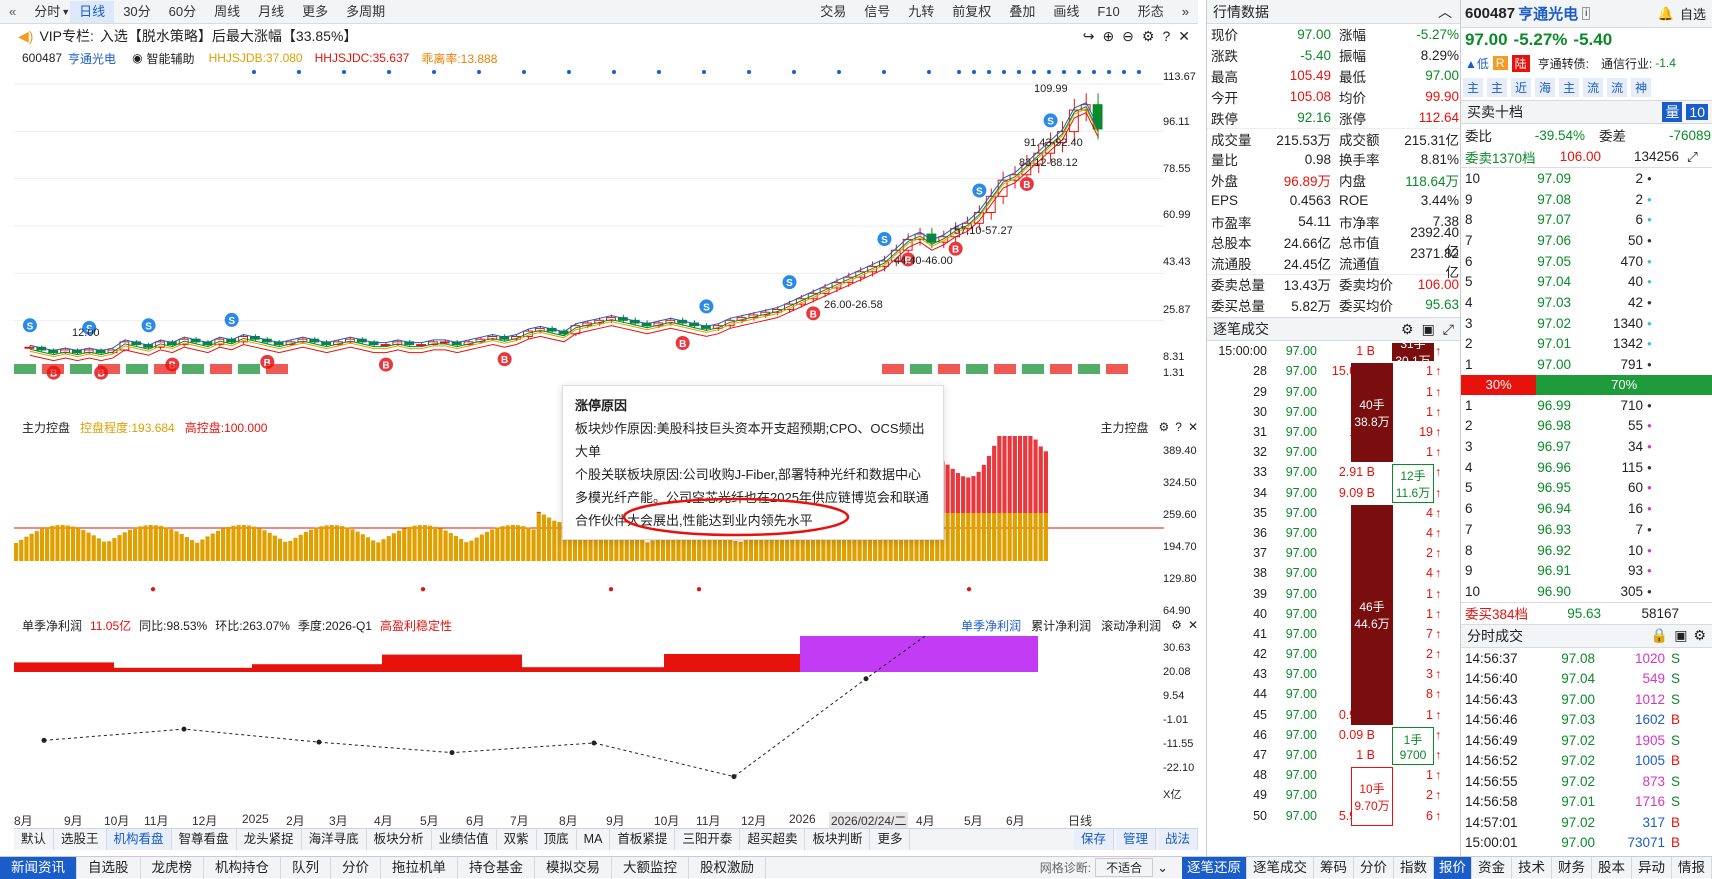 The width and height of the screenshot is (1712, 879). Describe the element at coordinates (1178, 839) in the screenshot. I see `panel-action-button: 战法` at that location.